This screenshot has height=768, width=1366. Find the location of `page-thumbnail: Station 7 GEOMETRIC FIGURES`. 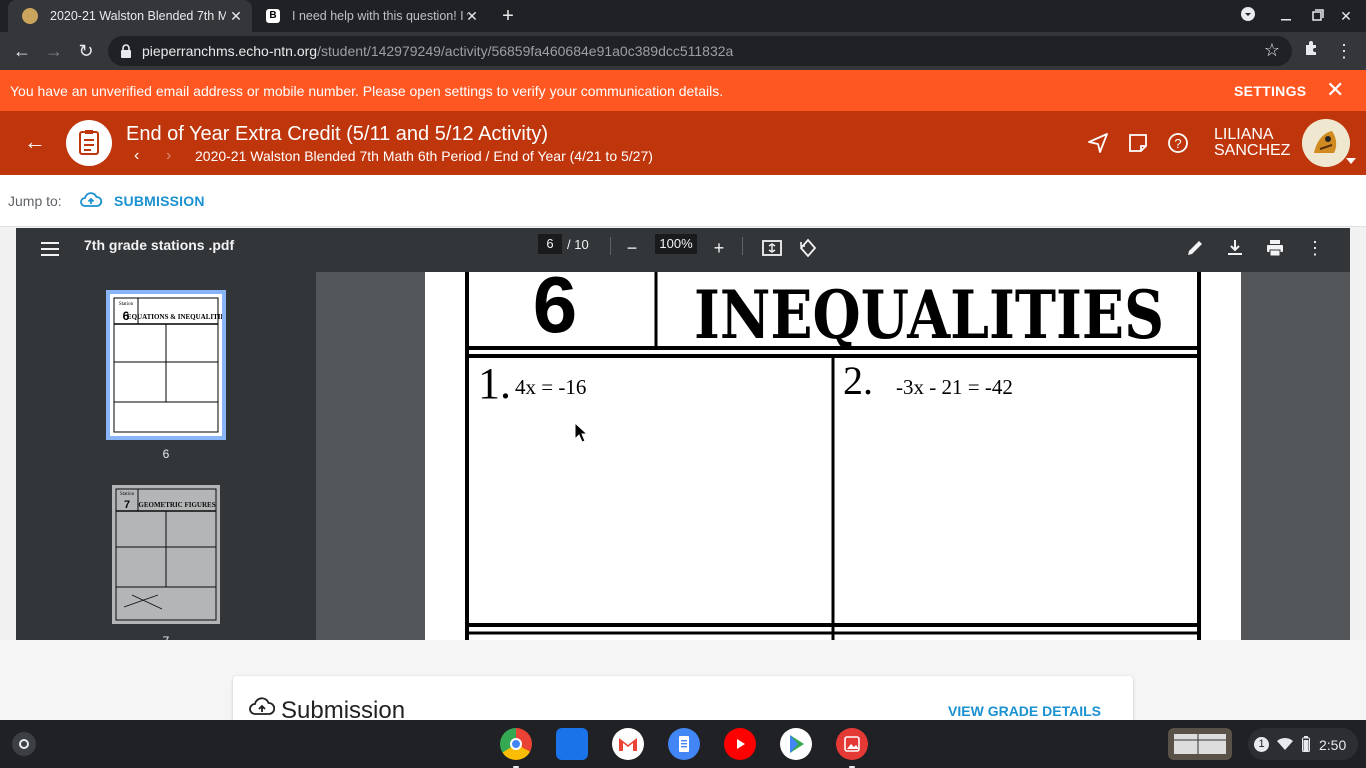

page-thumbnail: Station 7 GEOMETRIC FIGURES is located at coordinates (166, 554).